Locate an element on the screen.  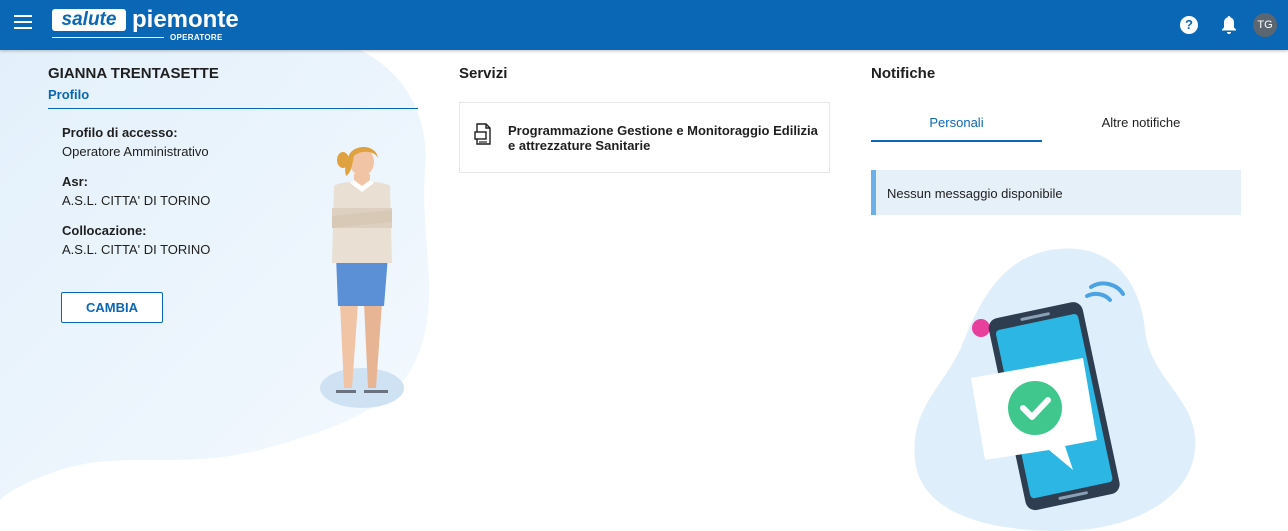
profile-divider is located at coordinates (233, 108).